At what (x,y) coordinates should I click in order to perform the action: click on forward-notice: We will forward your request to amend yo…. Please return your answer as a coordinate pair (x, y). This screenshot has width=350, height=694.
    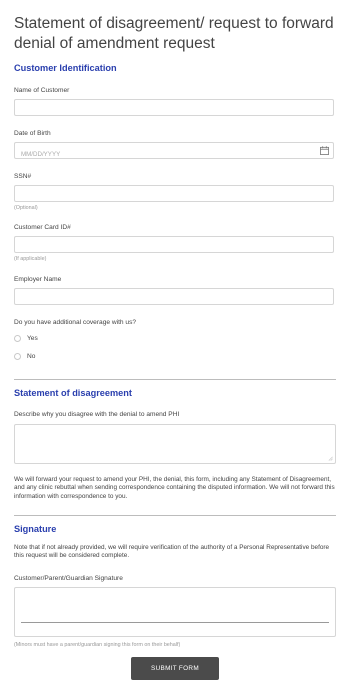
    Looking at the image, I should click on (174, 488).